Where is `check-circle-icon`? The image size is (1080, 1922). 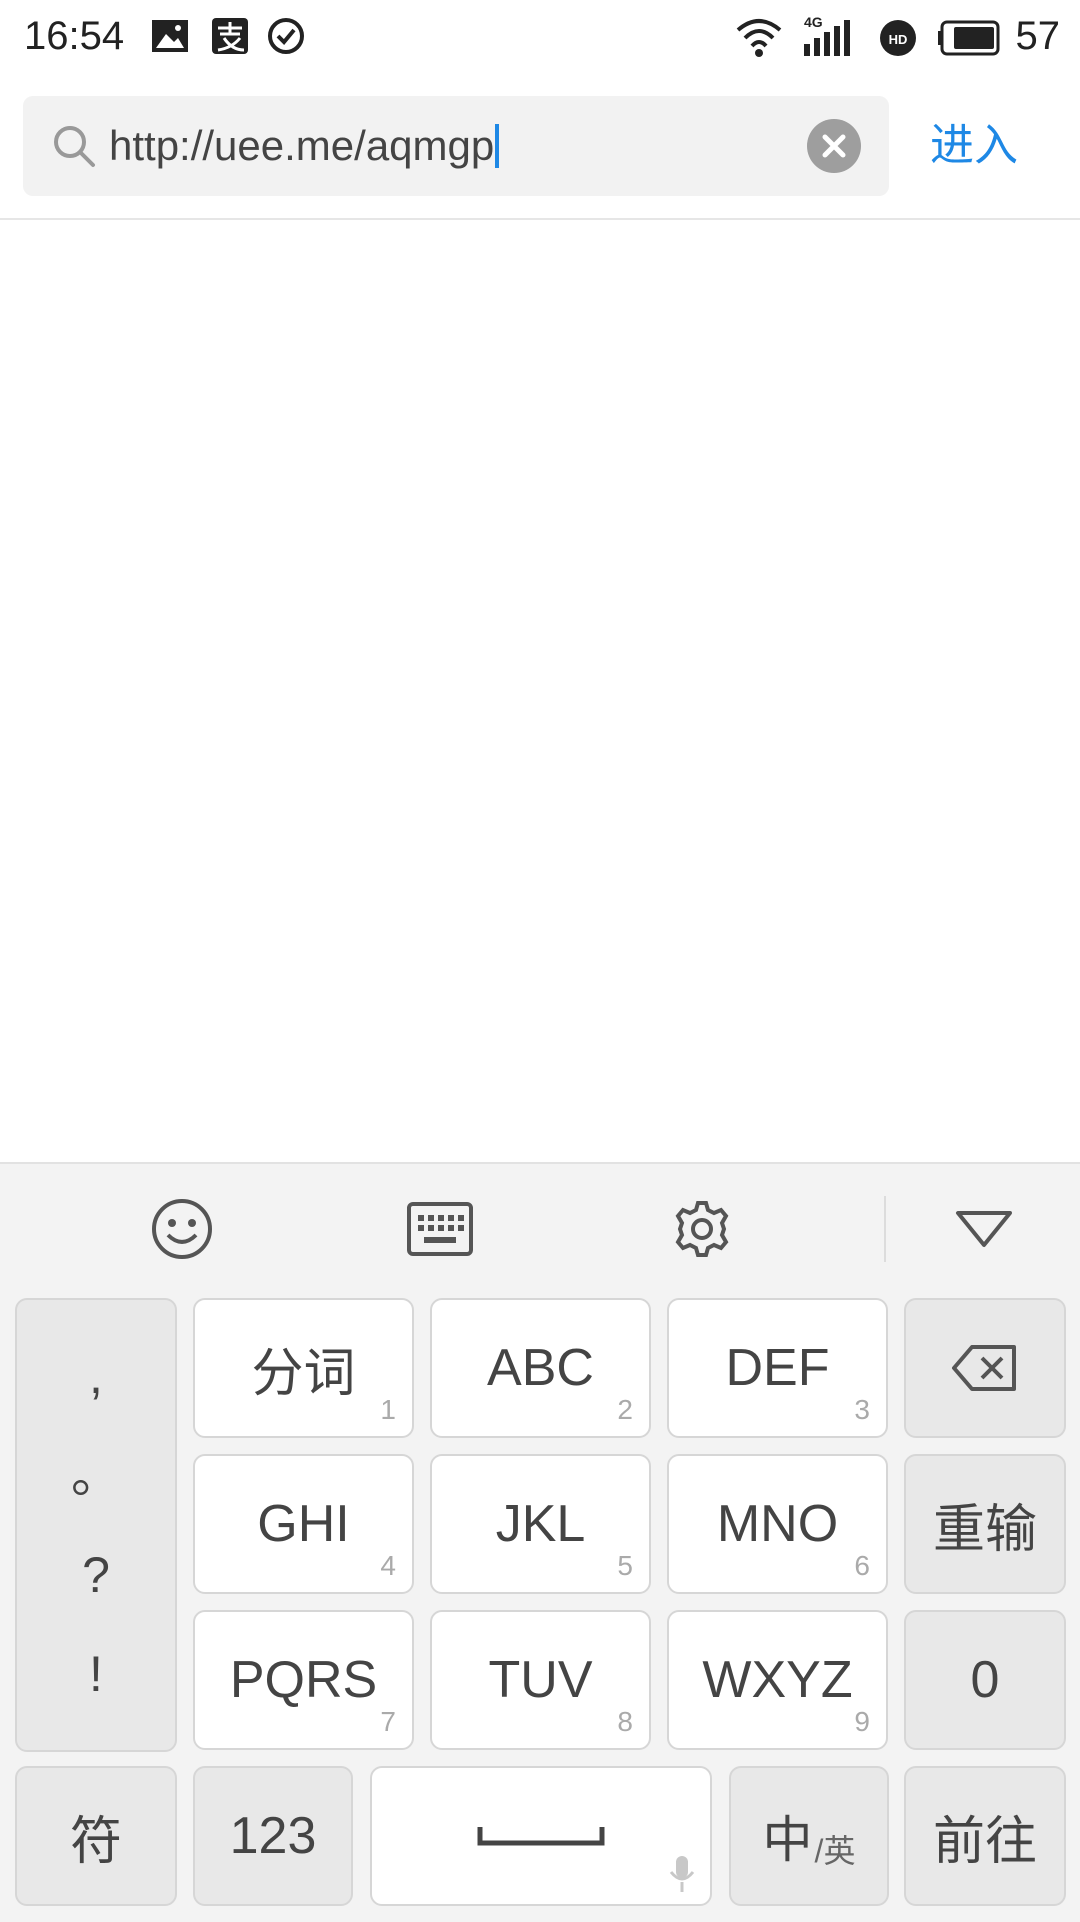
check-circle-icon is located at coordinates (286, 36).